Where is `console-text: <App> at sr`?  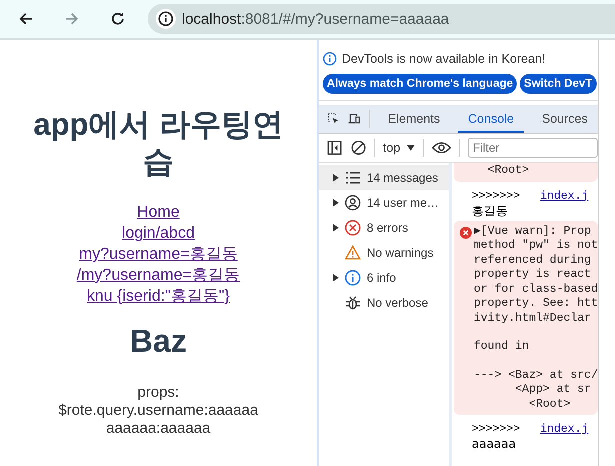
console-text: <App> at sr is located at coordinates (553, 390).